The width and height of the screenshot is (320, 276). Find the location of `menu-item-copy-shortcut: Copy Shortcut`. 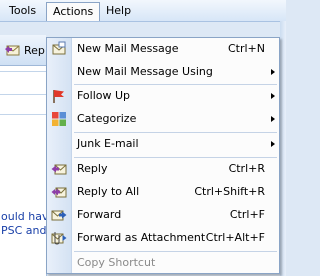

menu-item-copy-shortcut: Copy Shortcut is located at coordinates (163, 263).